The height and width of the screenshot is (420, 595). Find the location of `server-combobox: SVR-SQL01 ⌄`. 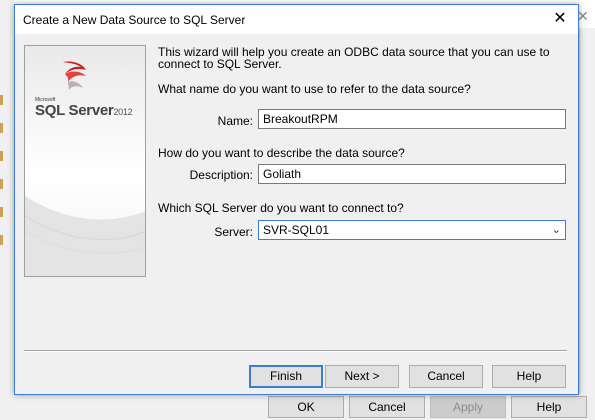

server-combobox: SVR-SQL01 ⌄ is located at coordinates (412, 230).